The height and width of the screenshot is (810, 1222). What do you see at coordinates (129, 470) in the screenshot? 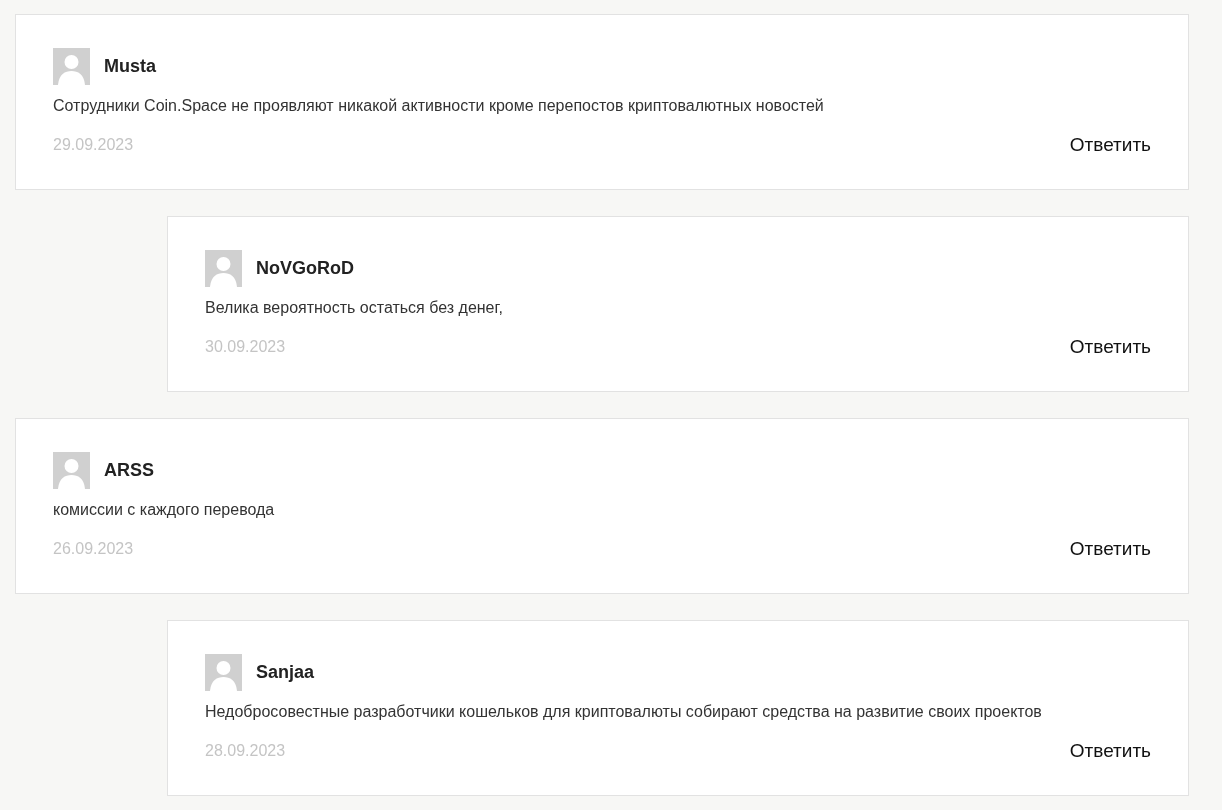
I see `author-name: ARSS` at bounding box center [129, 470].